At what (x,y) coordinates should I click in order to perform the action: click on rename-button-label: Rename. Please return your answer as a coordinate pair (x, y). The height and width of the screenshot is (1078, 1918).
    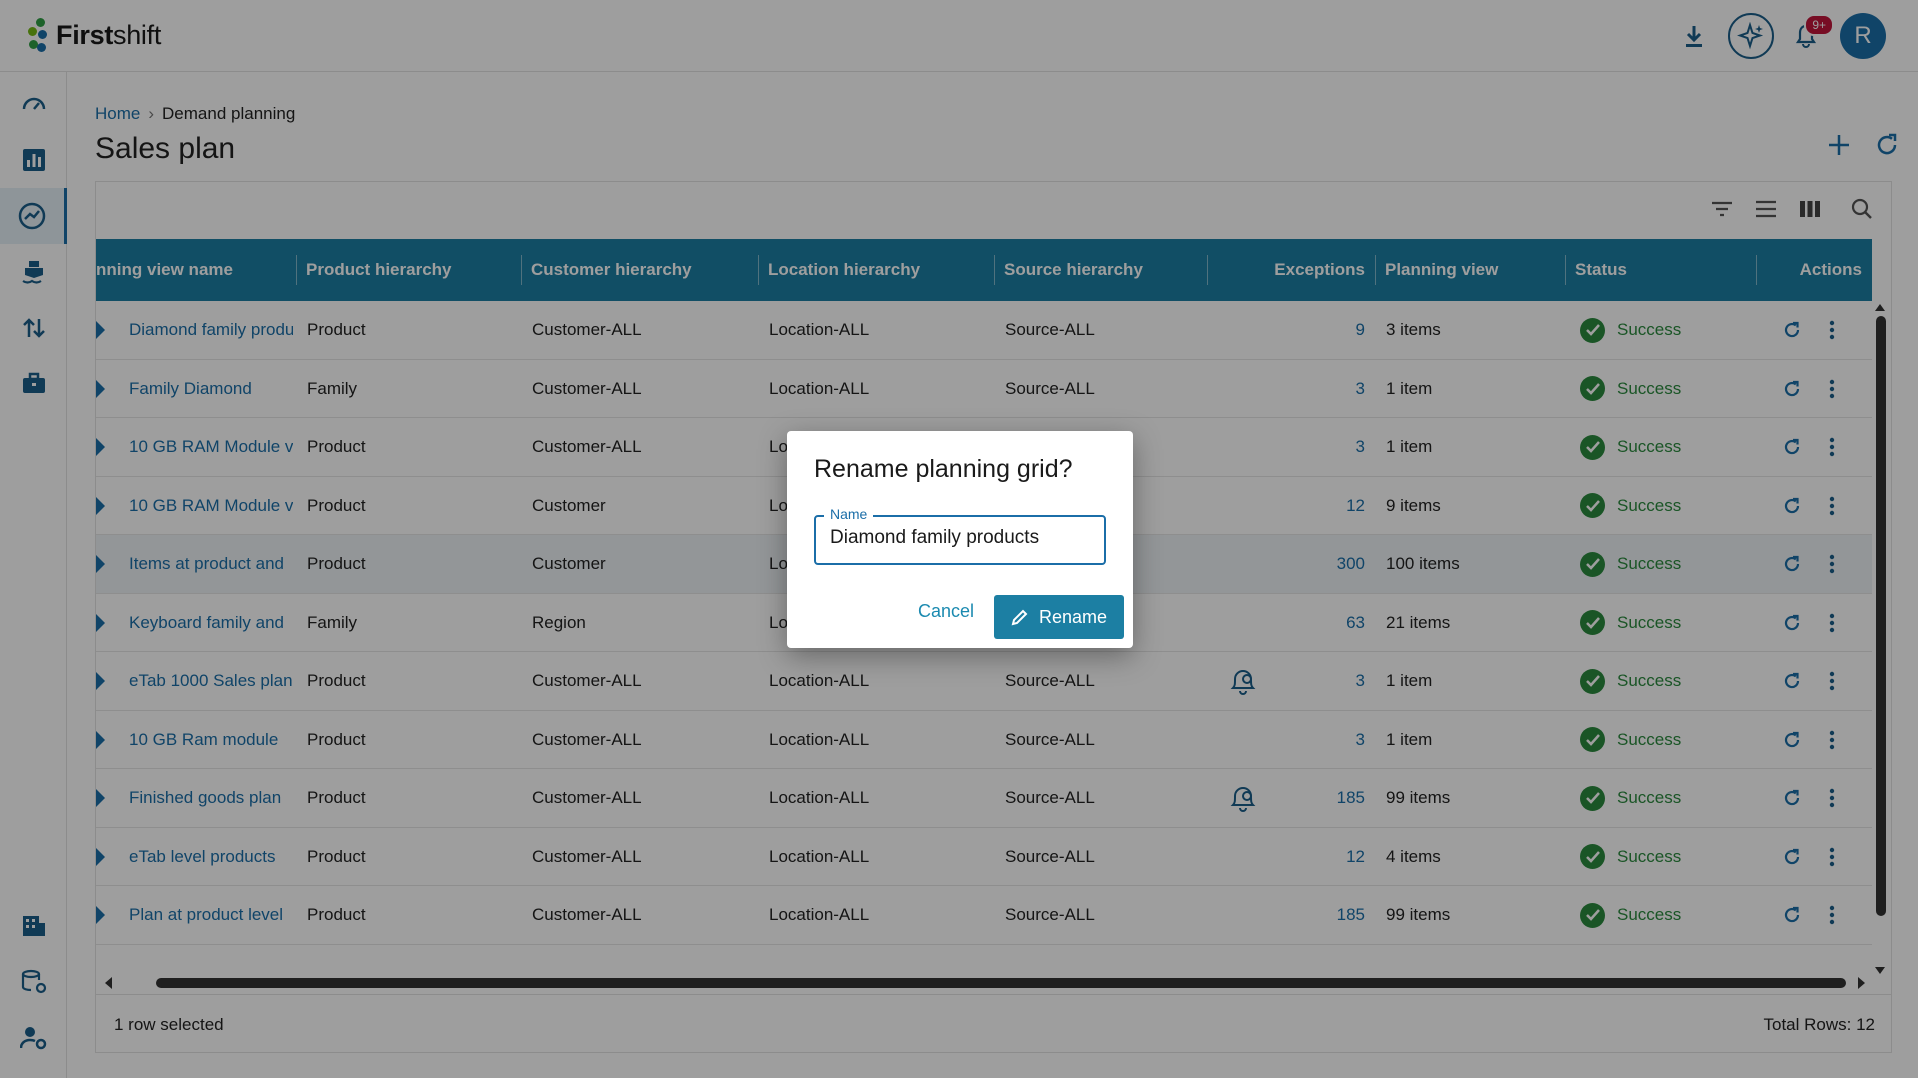
    Looking at the image, I should click on (1073, 616).